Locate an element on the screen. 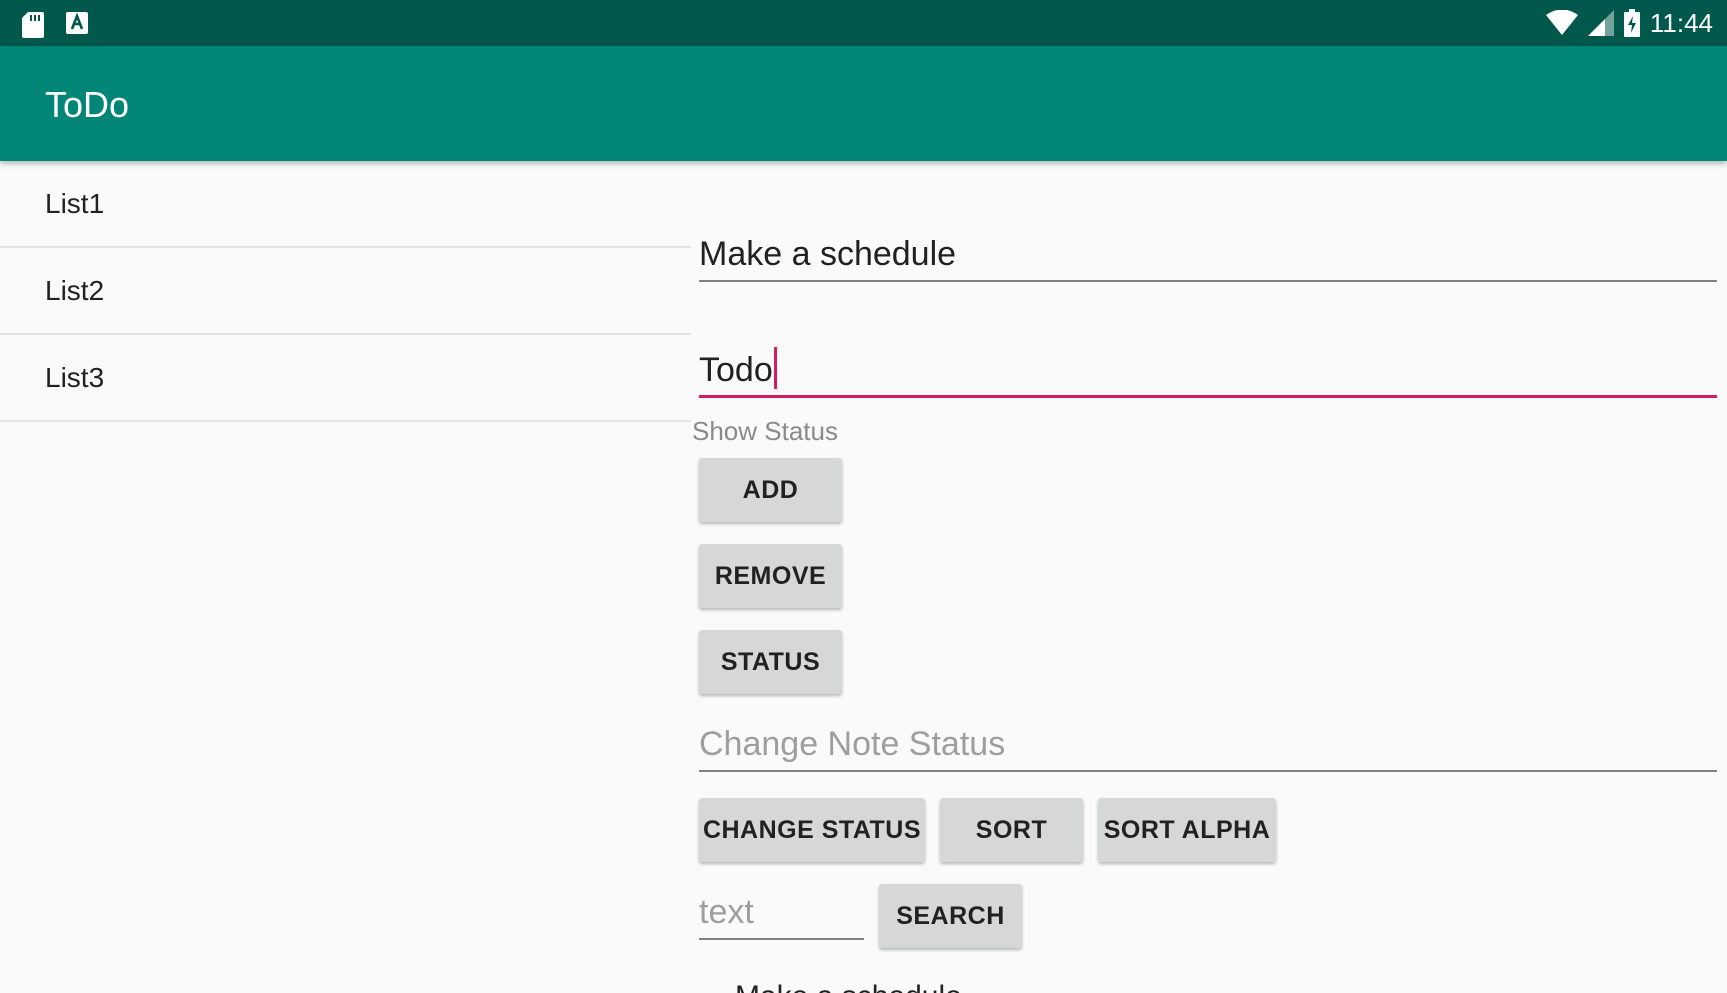 This screenshot has height=993, width=1727. clock: 11:44 is located at coordinates (1681, 23).